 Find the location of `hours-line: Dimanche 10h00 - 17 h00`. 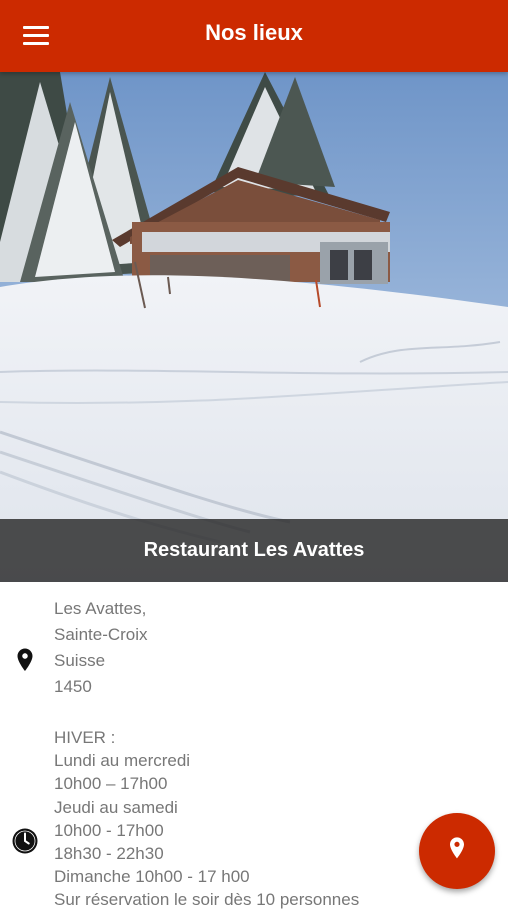

hours-line: Dimanche 10h00 - 17 h00 is located at coordinates (152, 877).